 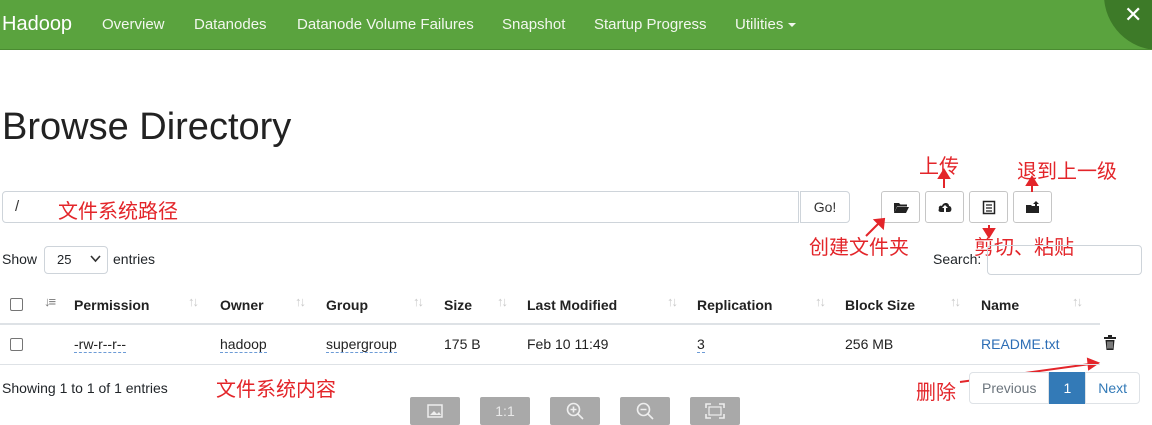 What do you see at coordinates (1110, 342) in the screenshot?
I see `trash-icon` at bounding box center [1110, 342].